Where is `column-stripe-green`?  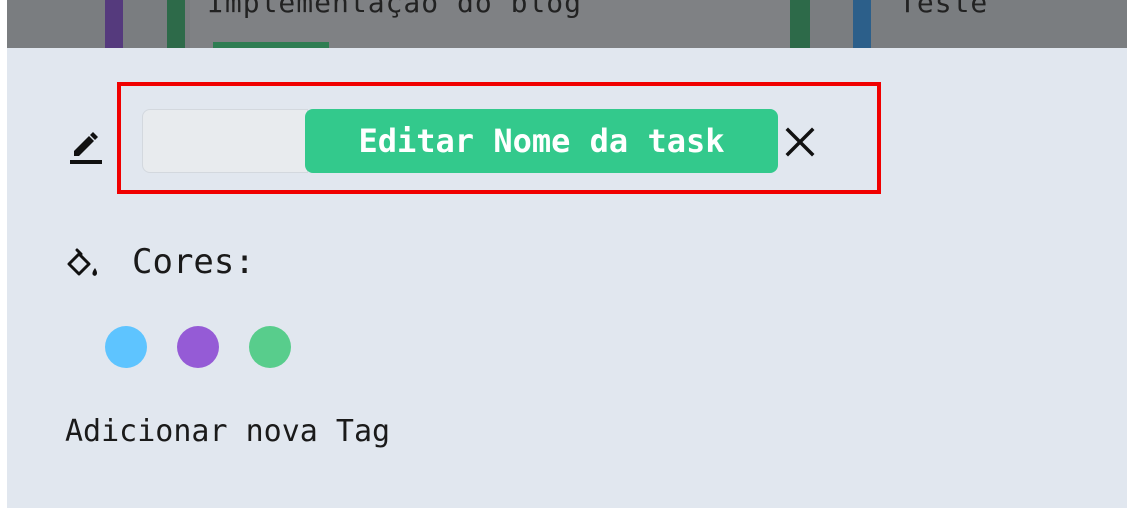 column-stripe-green is located at coordinates (176, 24).